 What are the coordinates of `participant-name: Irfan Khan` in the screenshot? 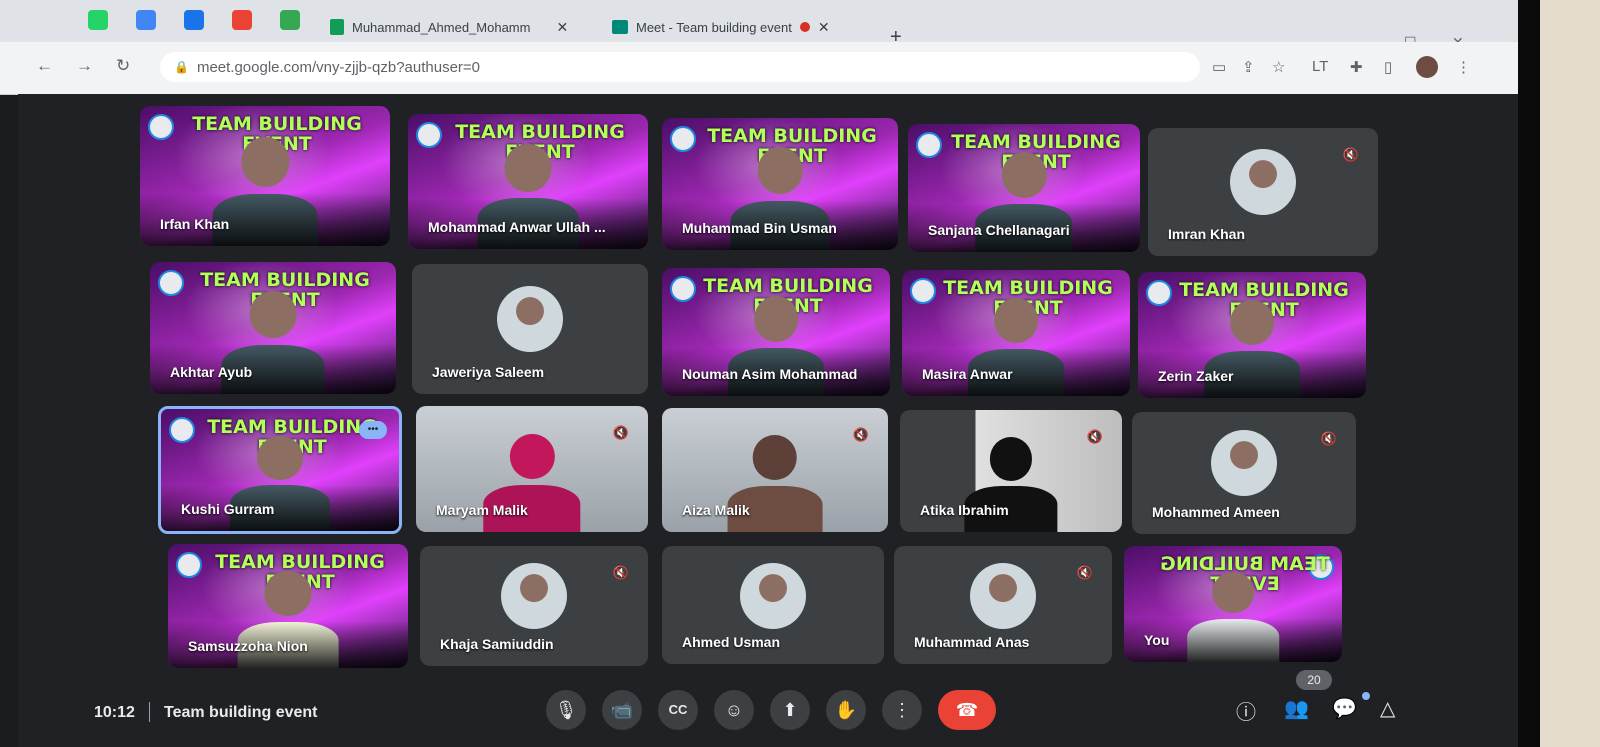 It's located at (195, 224).